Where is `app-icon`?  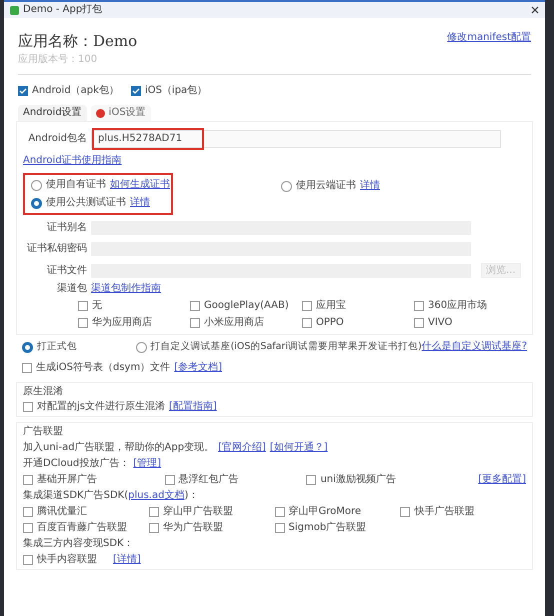 app-icon is located at coordinates (14, 10).